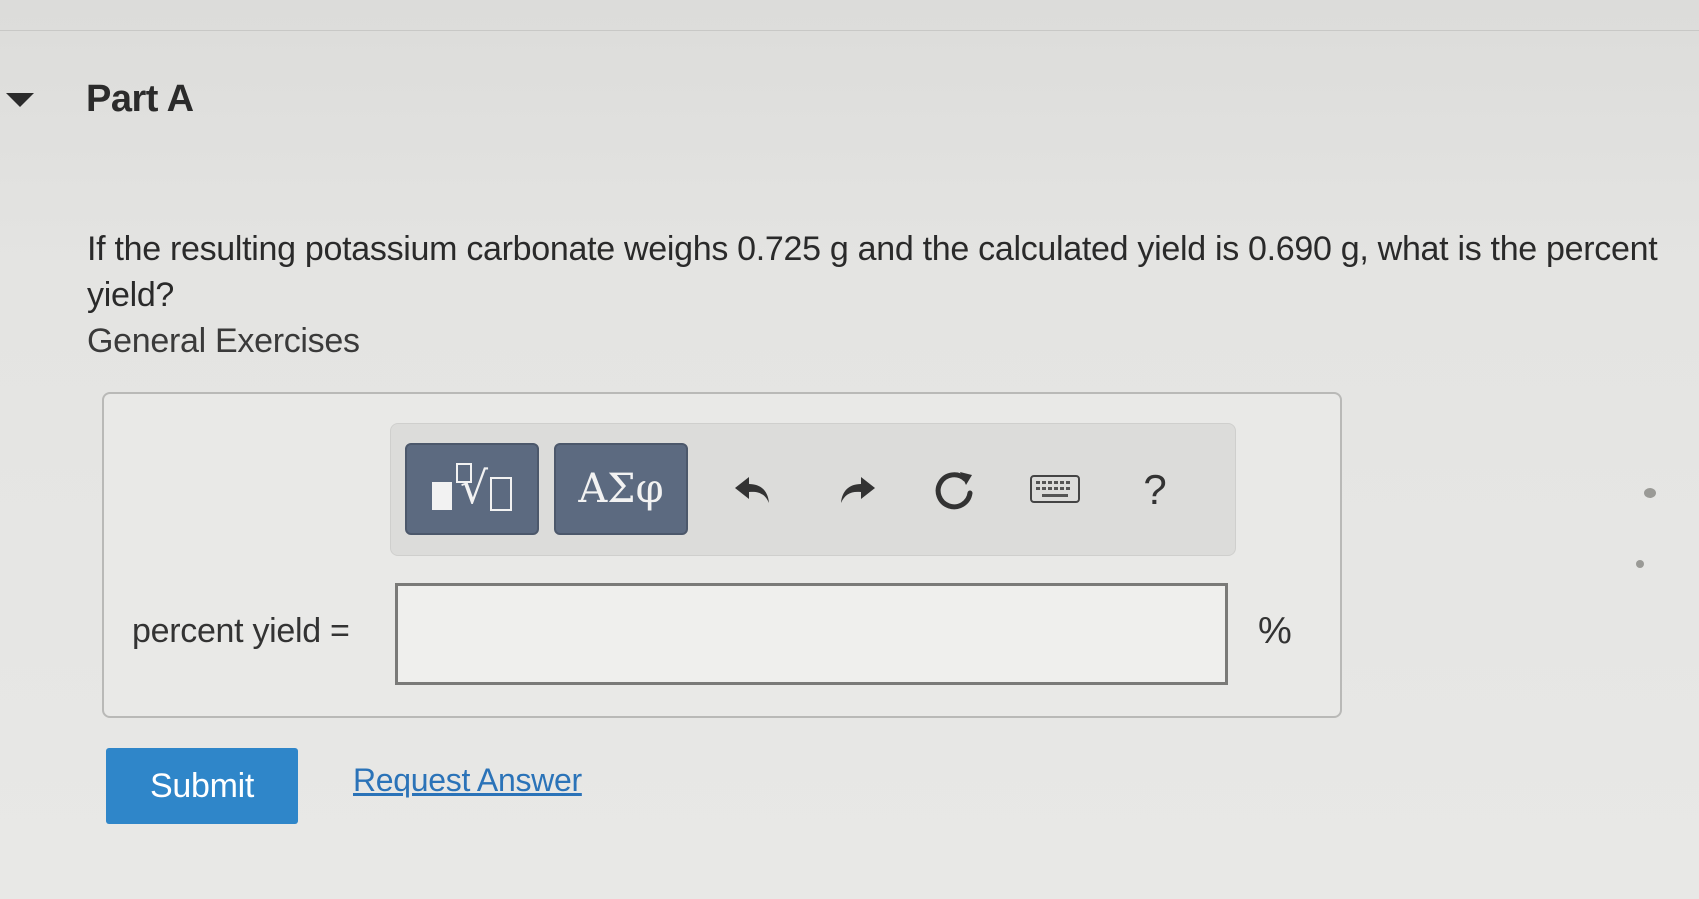 This screenshot has height=899, width=1699. What do you see at coordinates (202, 786) in the screenshot?
I see `submit-button: Submit` at bounding box center [202, 786].